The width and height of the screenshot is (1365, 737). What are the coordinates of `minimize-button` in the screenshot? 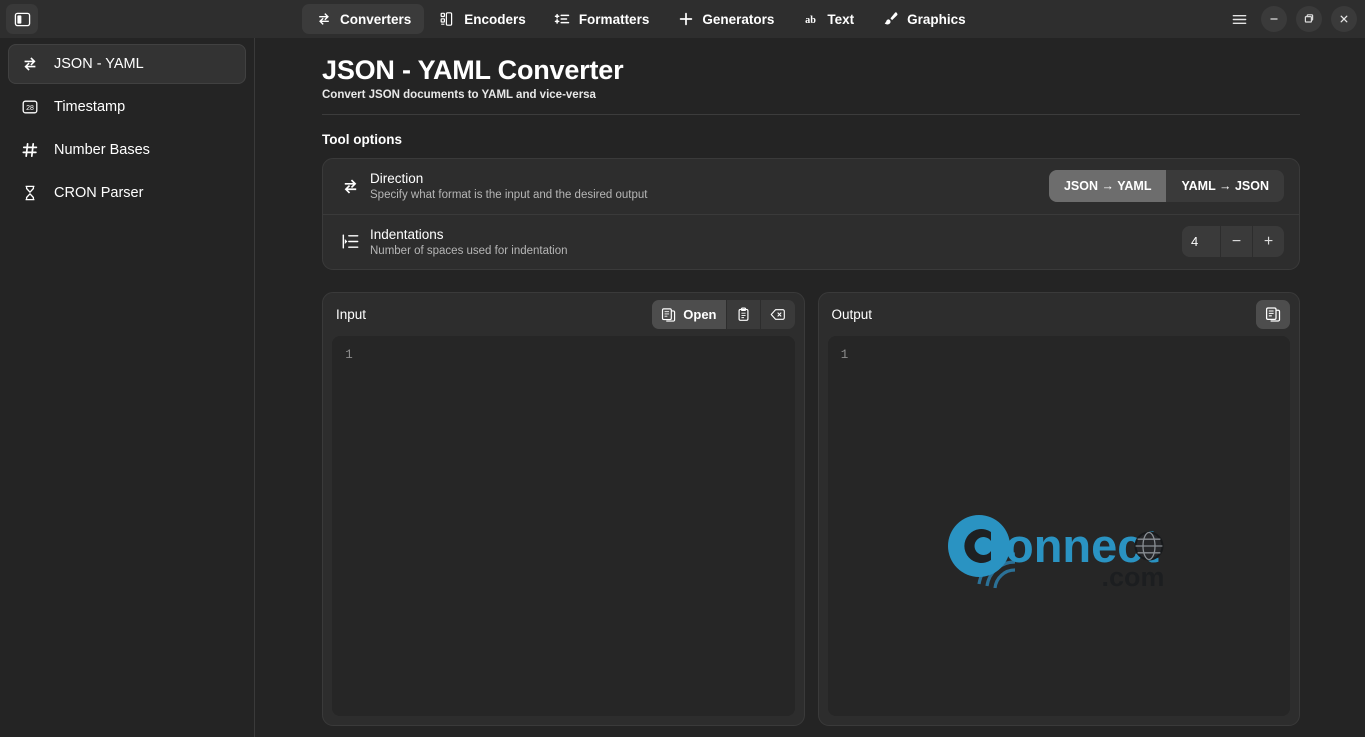 It's located at (1274, 19).